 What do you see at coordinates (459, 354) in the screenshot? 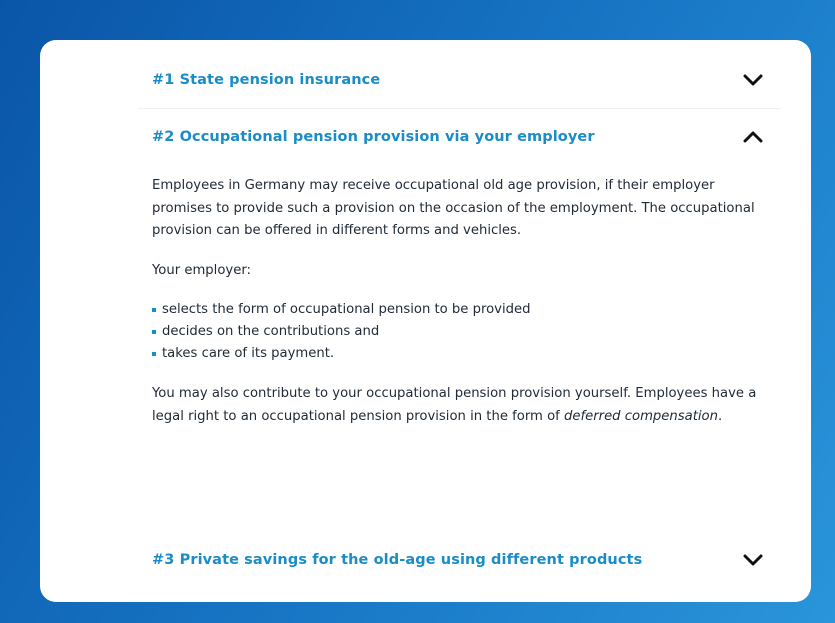
I see `list-item: takes care of its payment.` at bounding box center [459, 354].